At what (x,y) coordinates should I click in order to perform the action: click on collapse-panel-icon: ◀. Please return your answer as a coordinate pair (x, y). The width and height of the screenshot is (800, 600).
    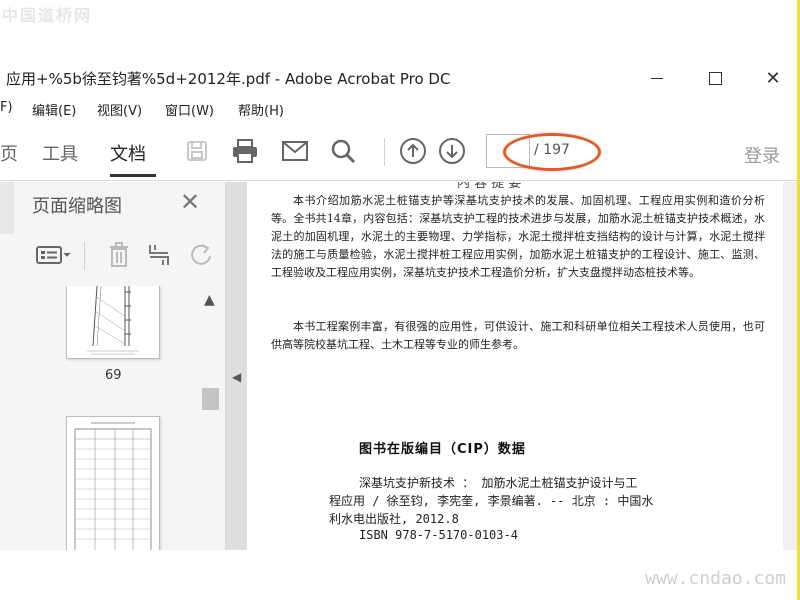
    Looking at the image, I should click on (236, 377).